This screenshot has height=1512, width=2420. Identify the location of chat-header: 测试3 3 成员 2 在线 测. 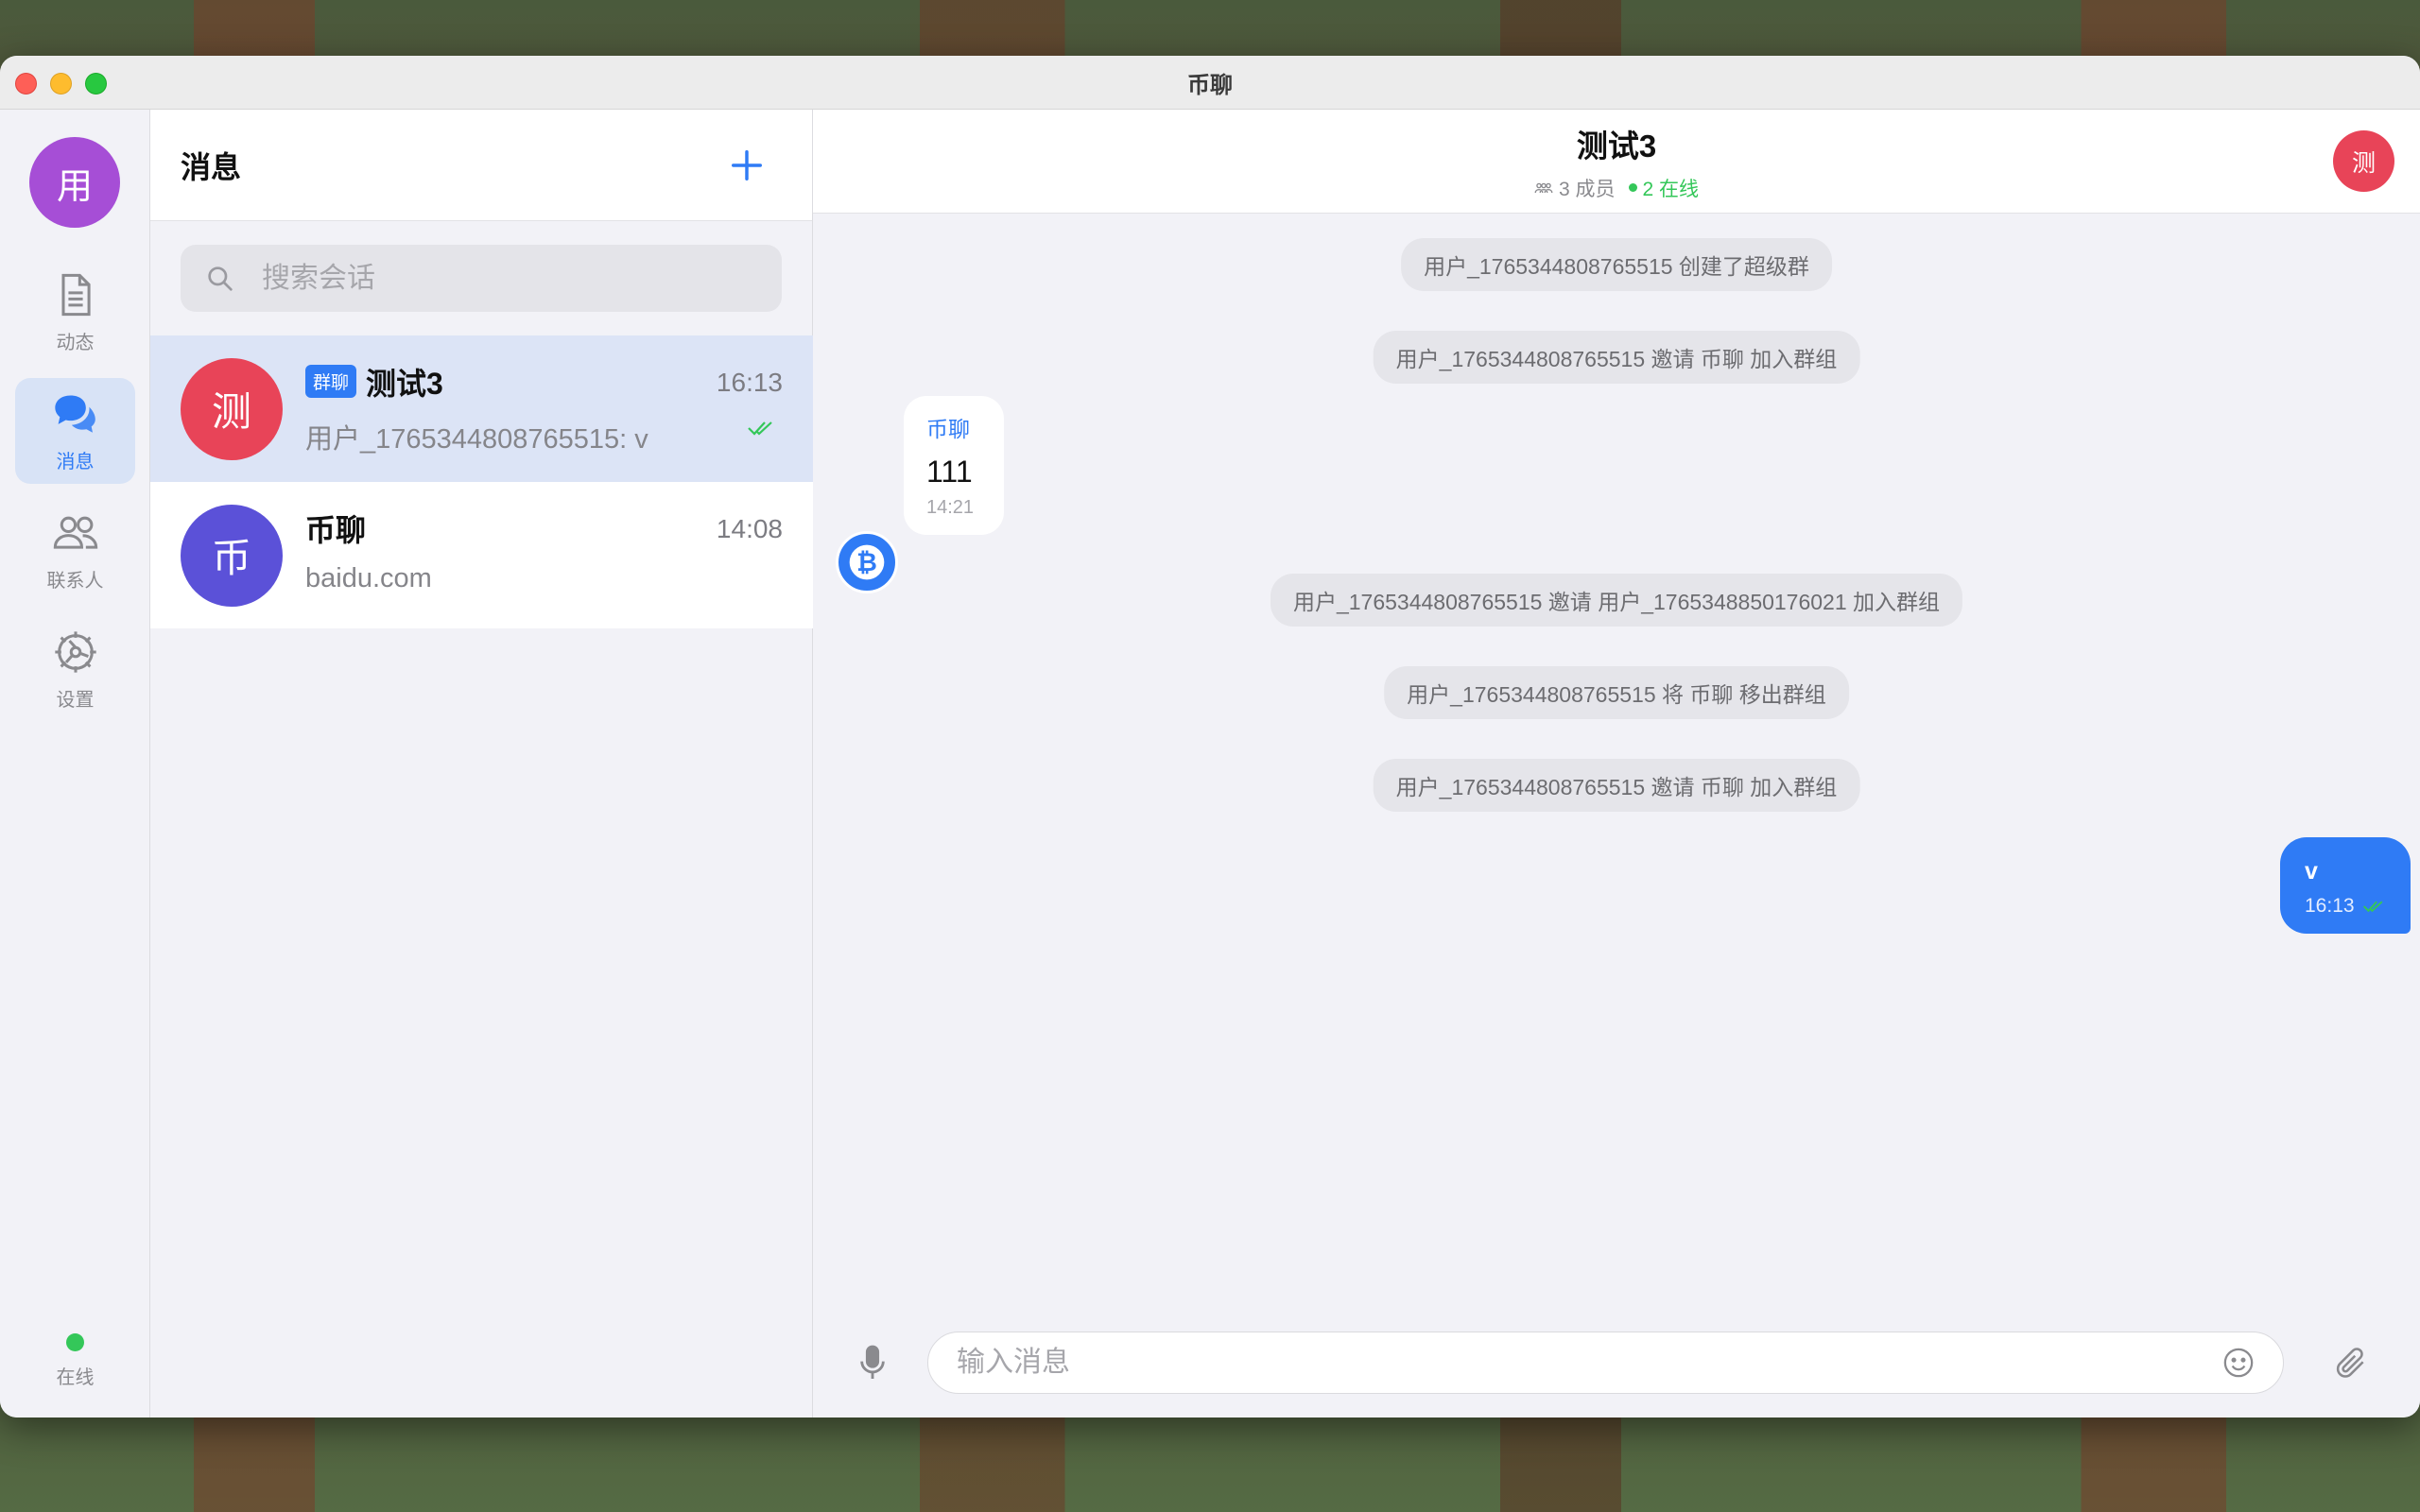
(1616, 162).